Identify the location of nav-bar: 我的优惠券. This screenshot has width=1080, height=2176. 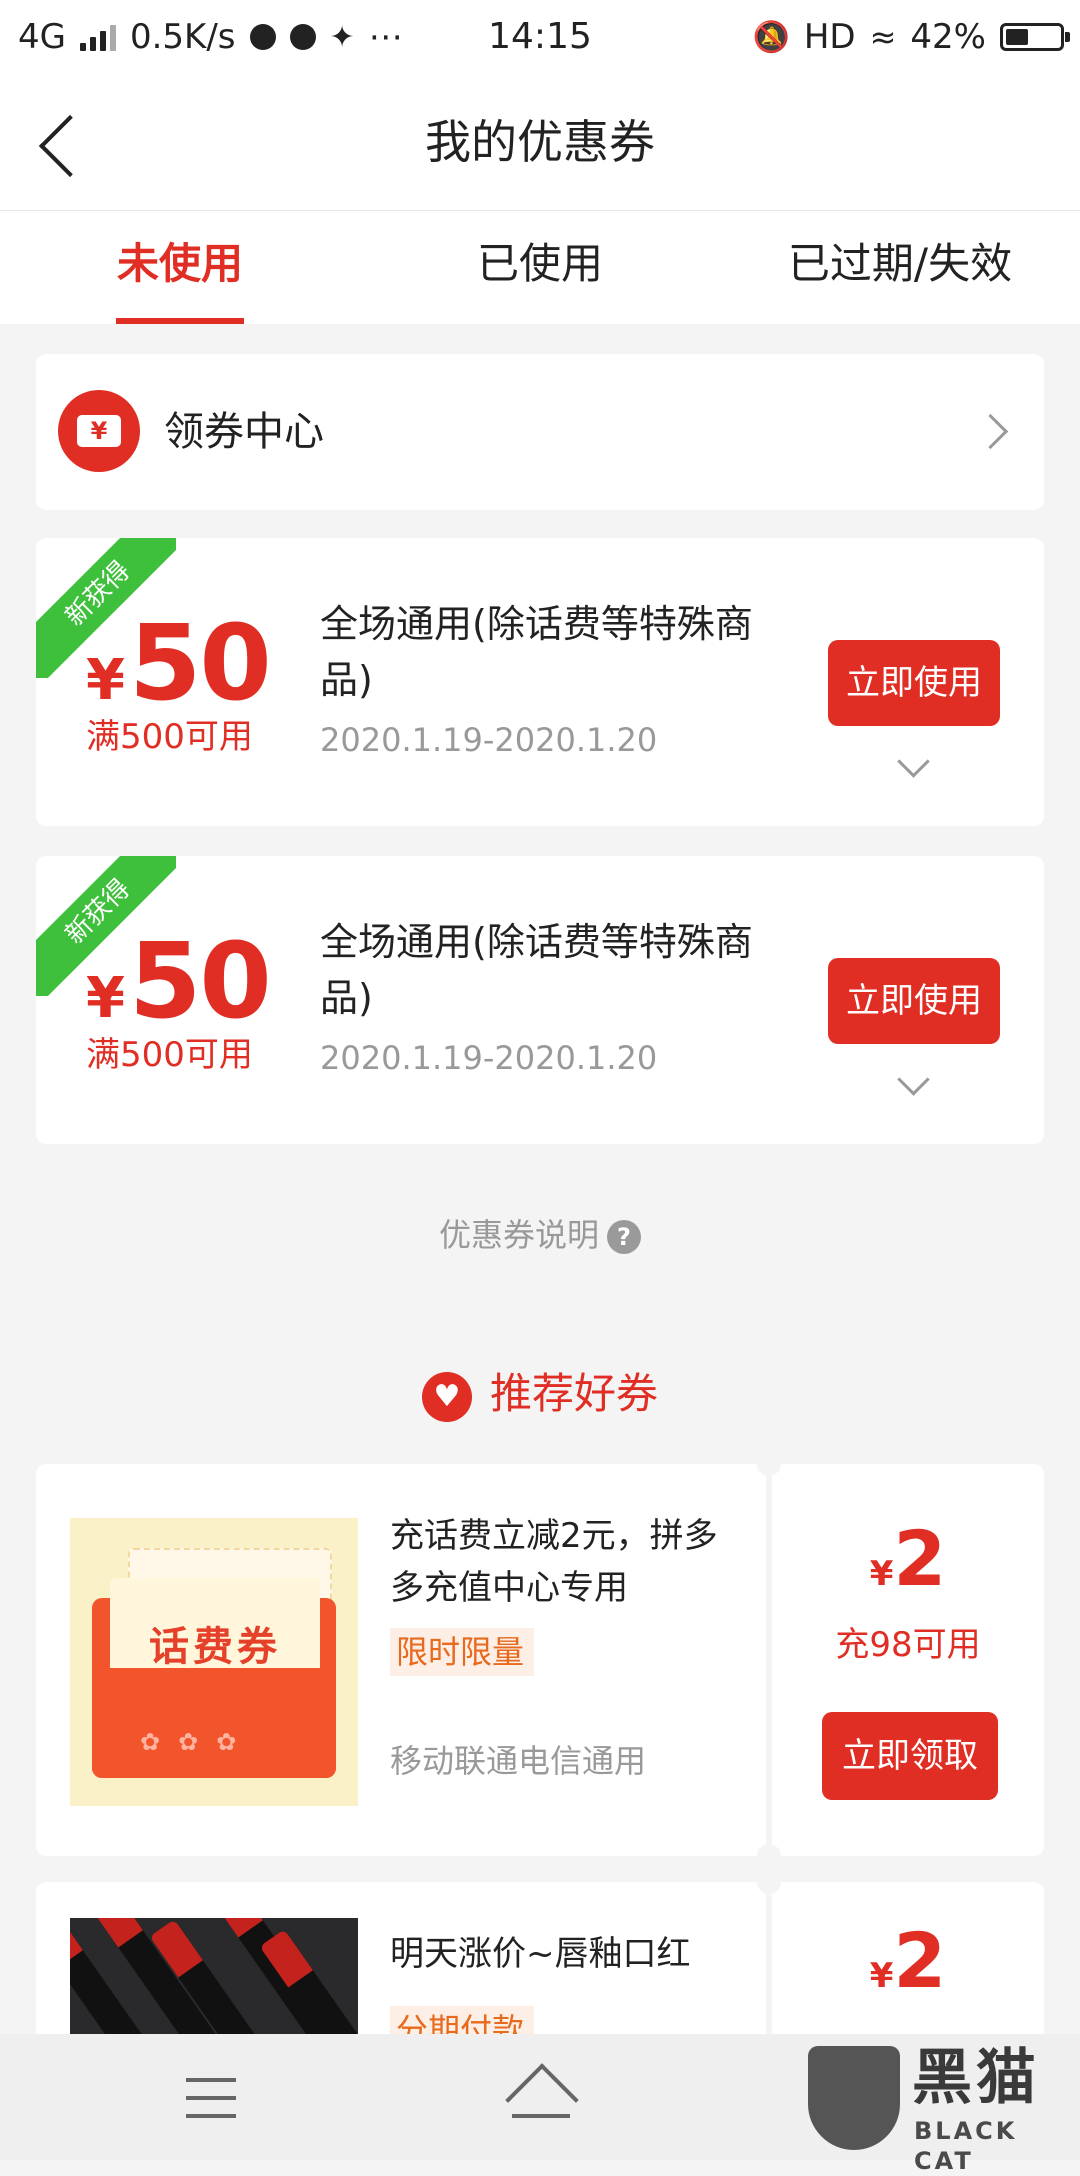
(540, 142).